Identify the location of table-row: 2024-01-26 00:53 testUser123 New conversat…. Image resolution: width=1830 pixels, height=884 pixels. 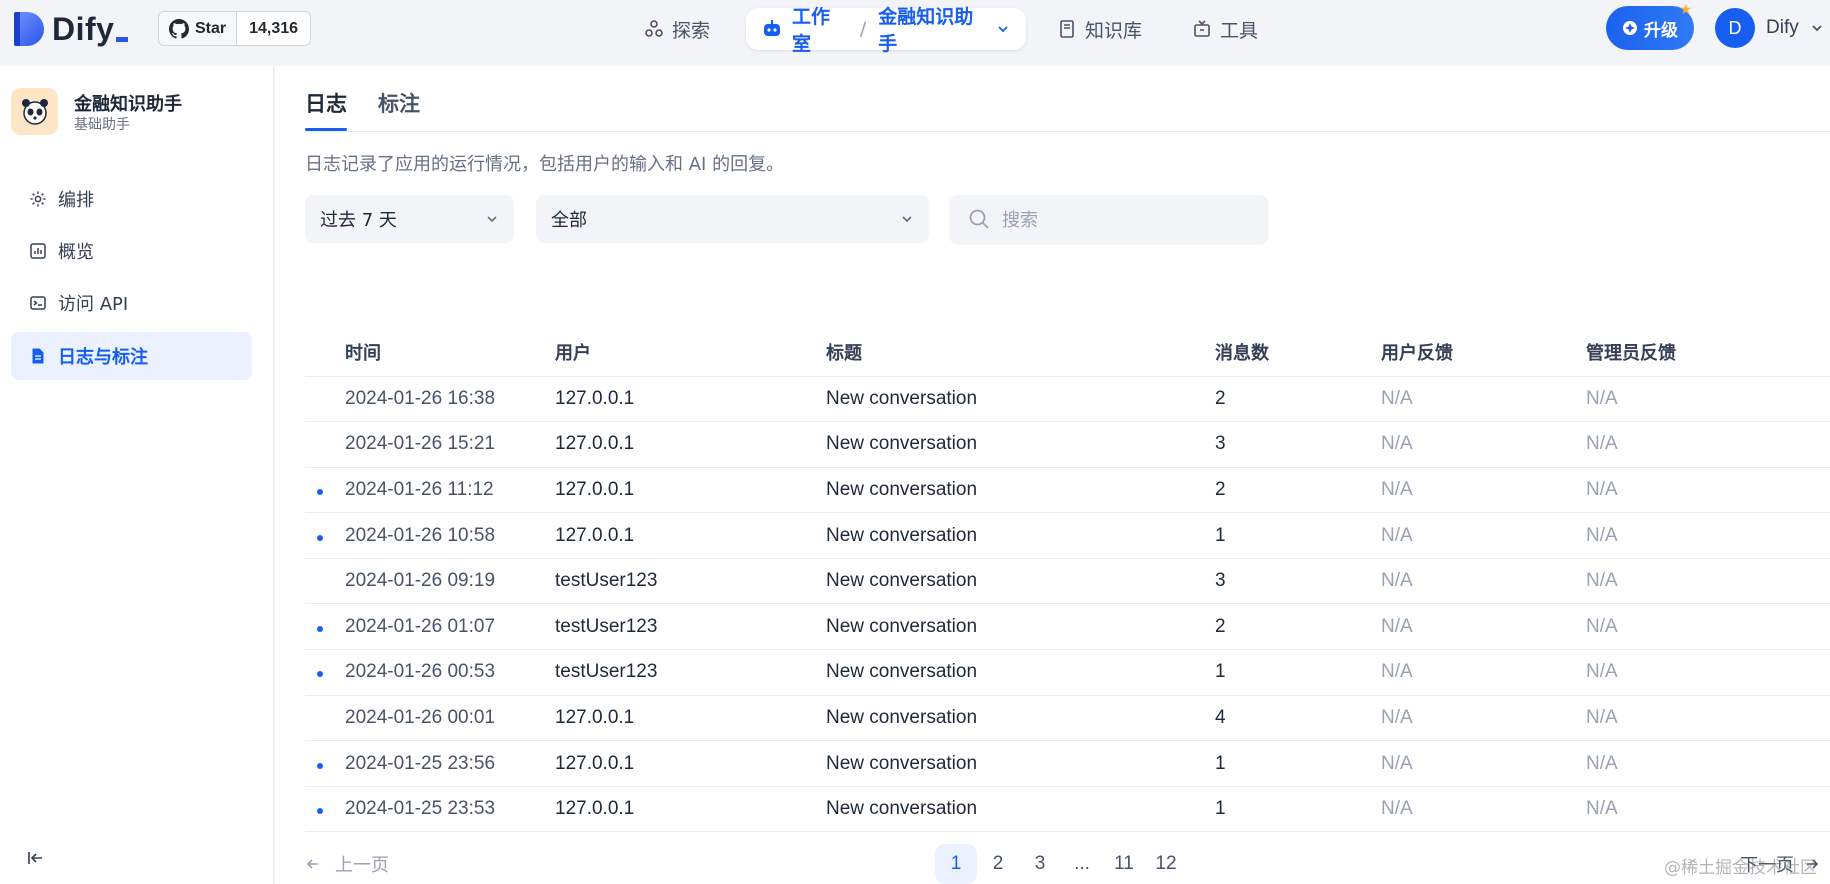
(1067, 672).